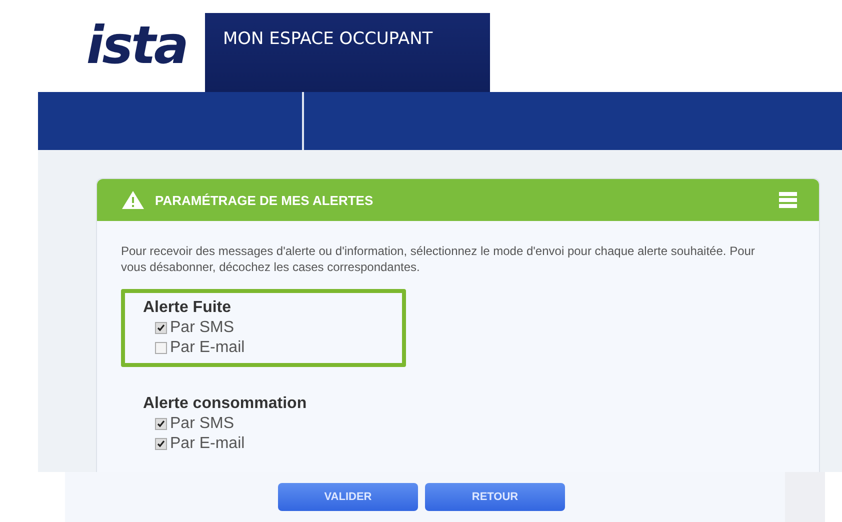 The width and height of the screenshot is (842, 522). What do you see at coordinates (495, 497) in the screenshot?
I see `back-button: RETOUR` at bounding box center [495, 497].